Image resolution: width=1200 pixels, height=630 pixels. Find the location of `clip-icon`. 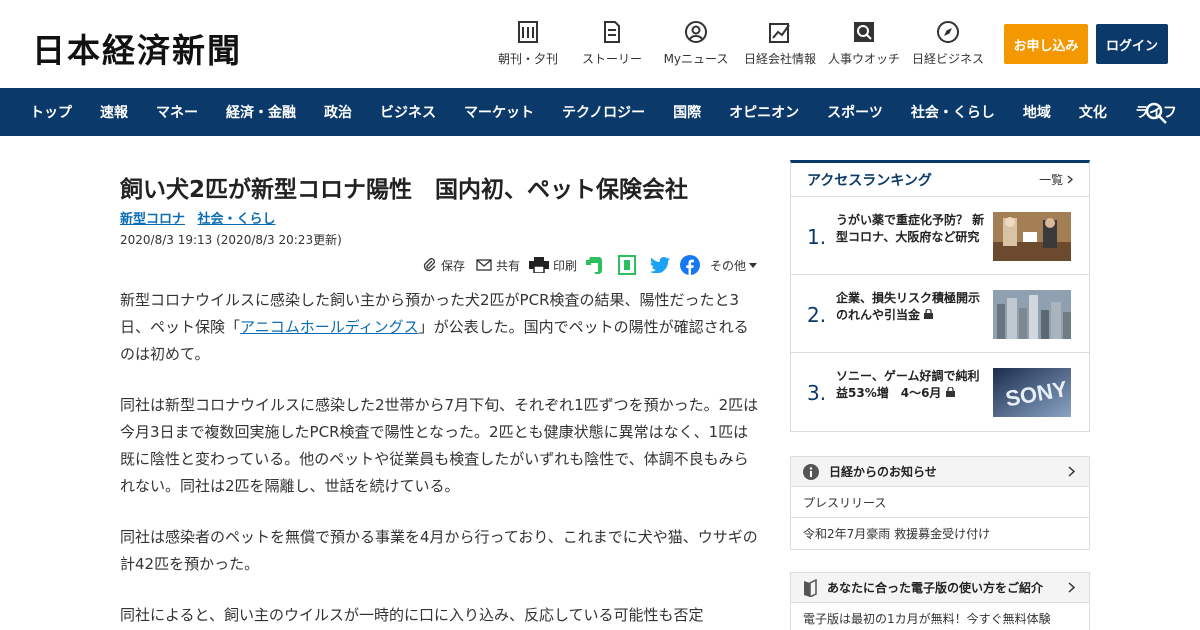

clip-icon is located at coordinates (627, 265).